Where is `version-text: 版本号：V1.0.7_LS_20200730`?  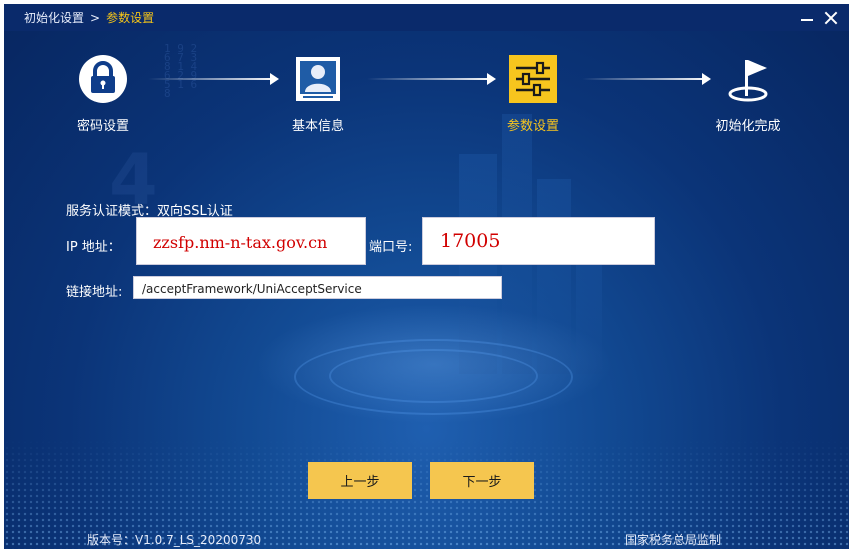 version-text: 版本号：V1.0.7_LS_20200730 is located at coordinates (174, 540).